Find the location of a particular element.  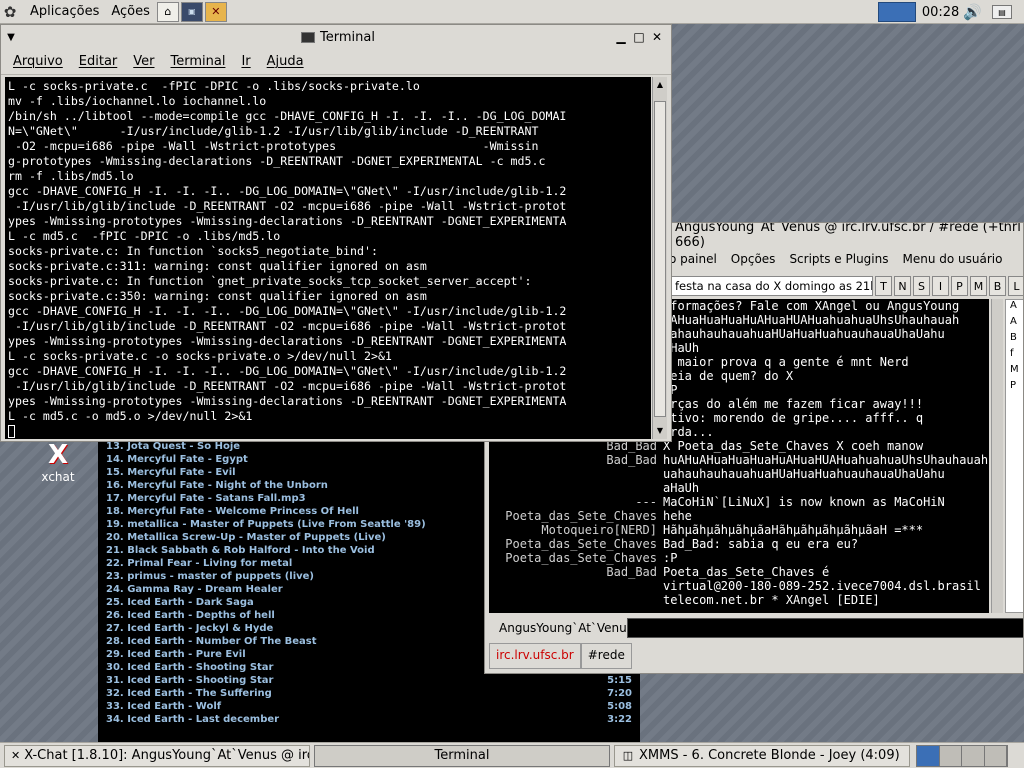

chat-nick: Motoqueiro[NERD] is located at coordinates (576, 530).